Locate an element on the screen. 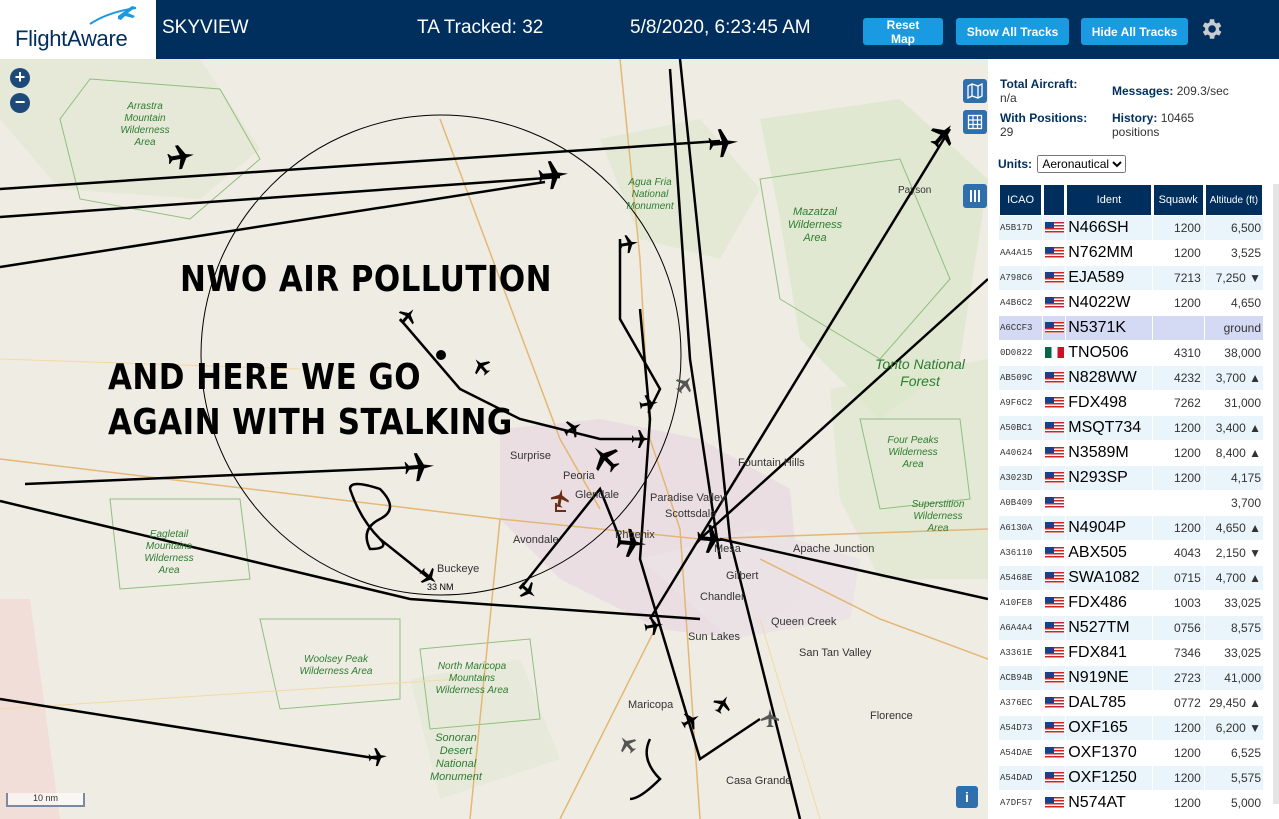  altitude-cell: 3,700 is located at coordinates (1233, 503).